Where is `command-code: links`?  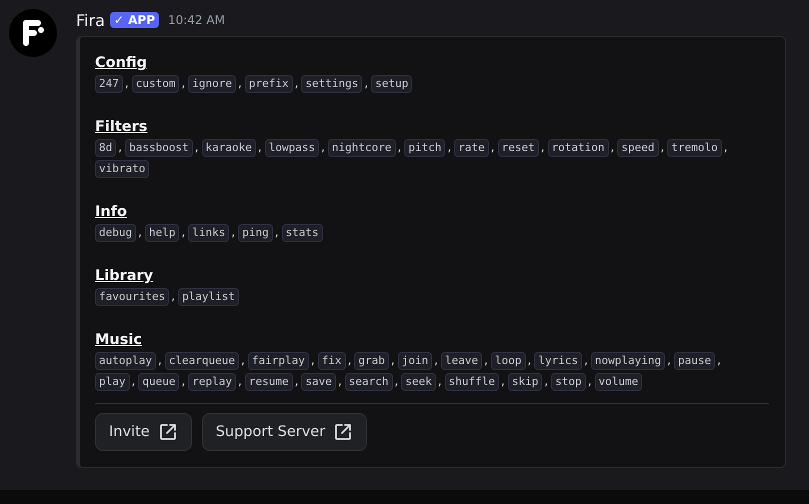
command-code: links is located at coordinates (209, 233).